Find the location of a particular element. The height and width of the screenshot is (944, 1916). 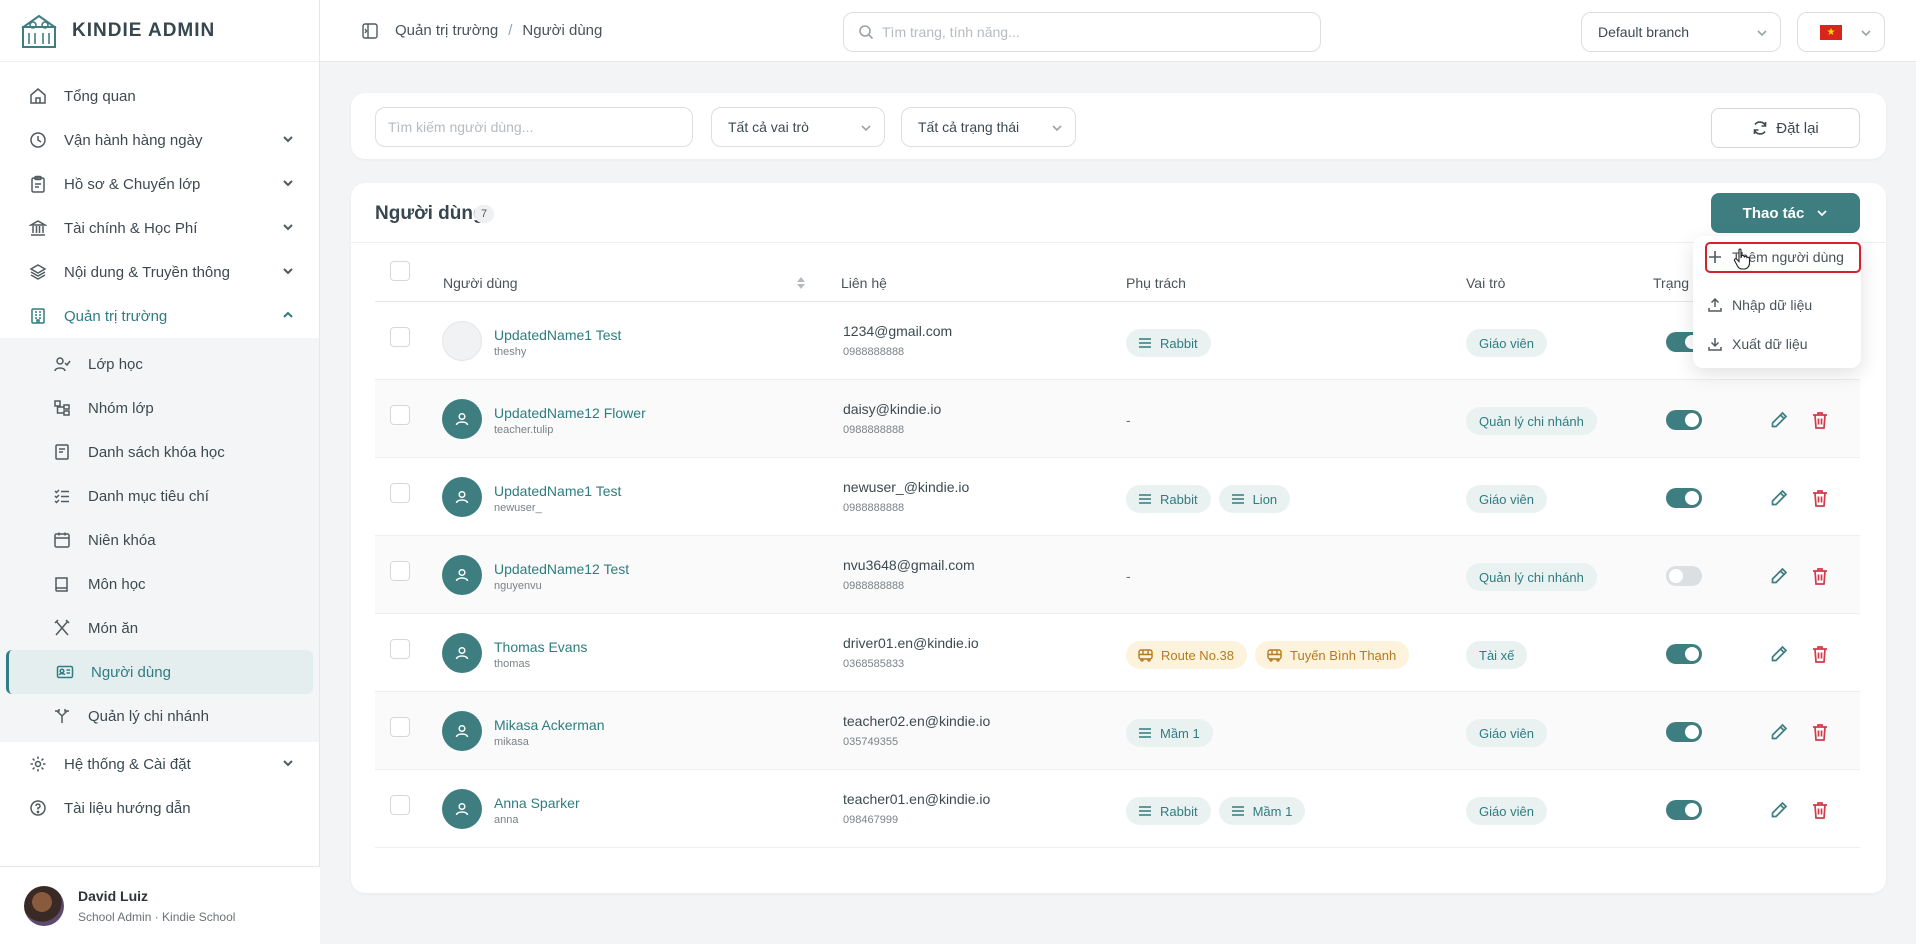

sidebar-item-finance: Tài chính & Học Phí is located at coordinates (159, 228).